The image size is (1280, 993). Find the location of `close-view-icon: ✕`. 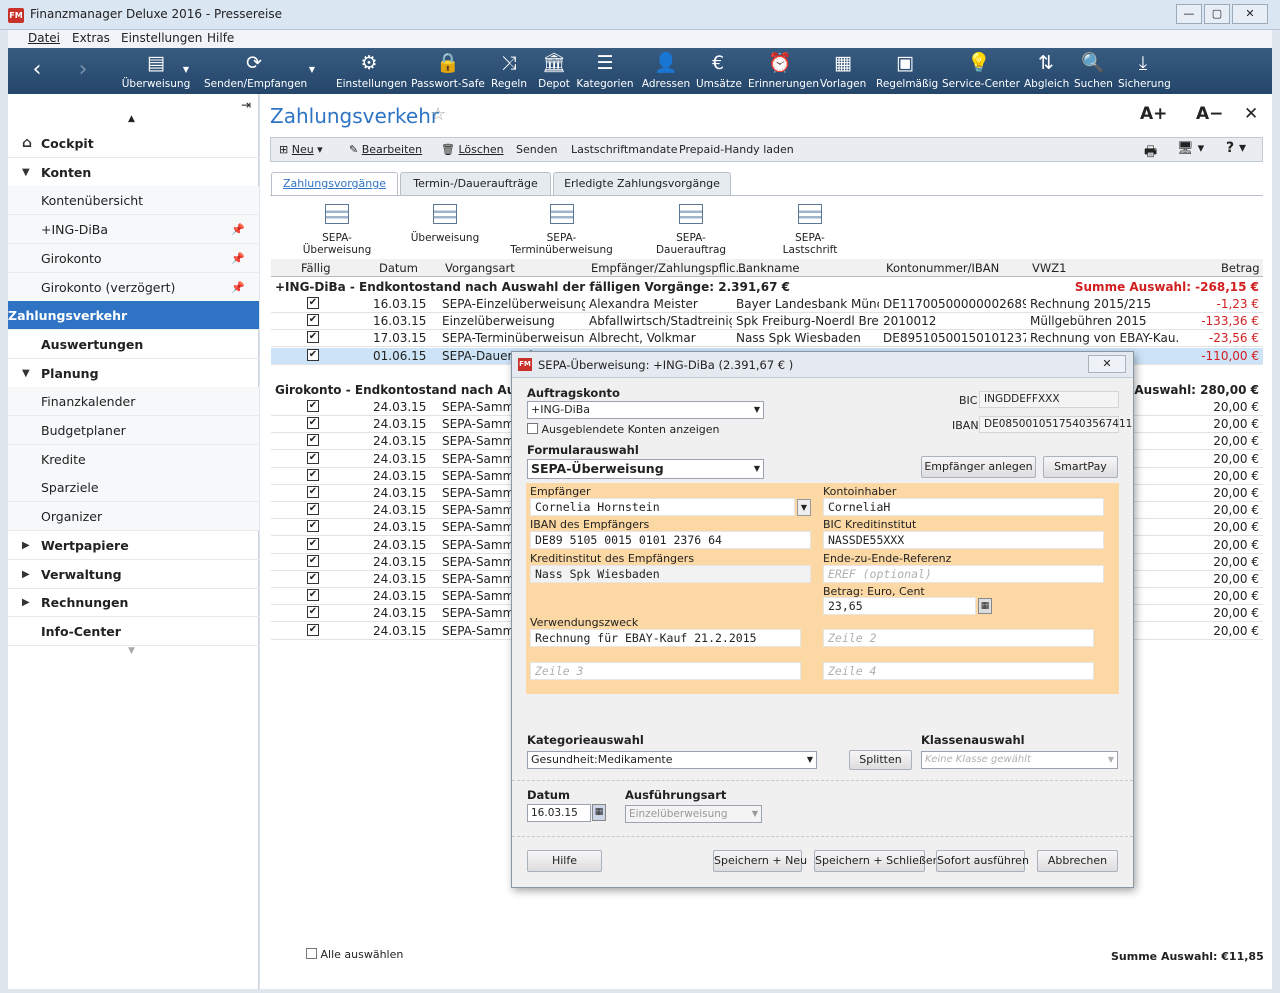

close-view-icon: ✕ is located at coordinates (1251, 114).